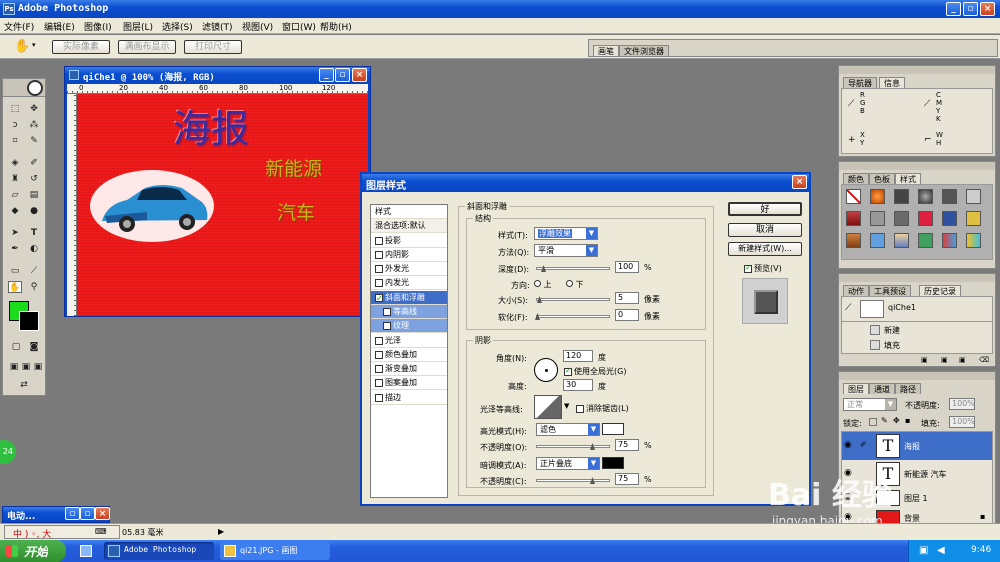 The image size is (1000, 562). Describe the element at coordinates (24, 385) in the screenshot. I see `imageready-jump-icon: ⇄` at that location.